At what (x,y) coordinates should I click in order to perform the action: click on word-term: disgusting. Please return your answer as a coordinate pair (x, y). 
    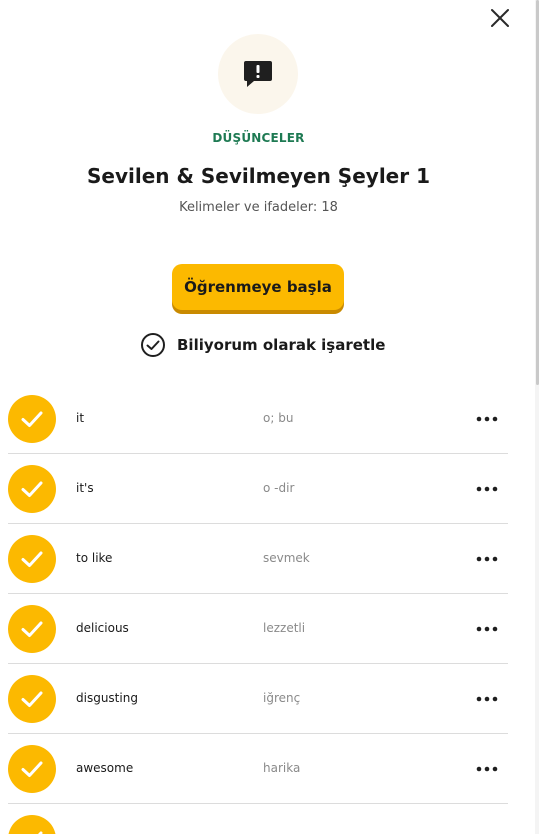
    Looking at the image, I should click on (107, 698).